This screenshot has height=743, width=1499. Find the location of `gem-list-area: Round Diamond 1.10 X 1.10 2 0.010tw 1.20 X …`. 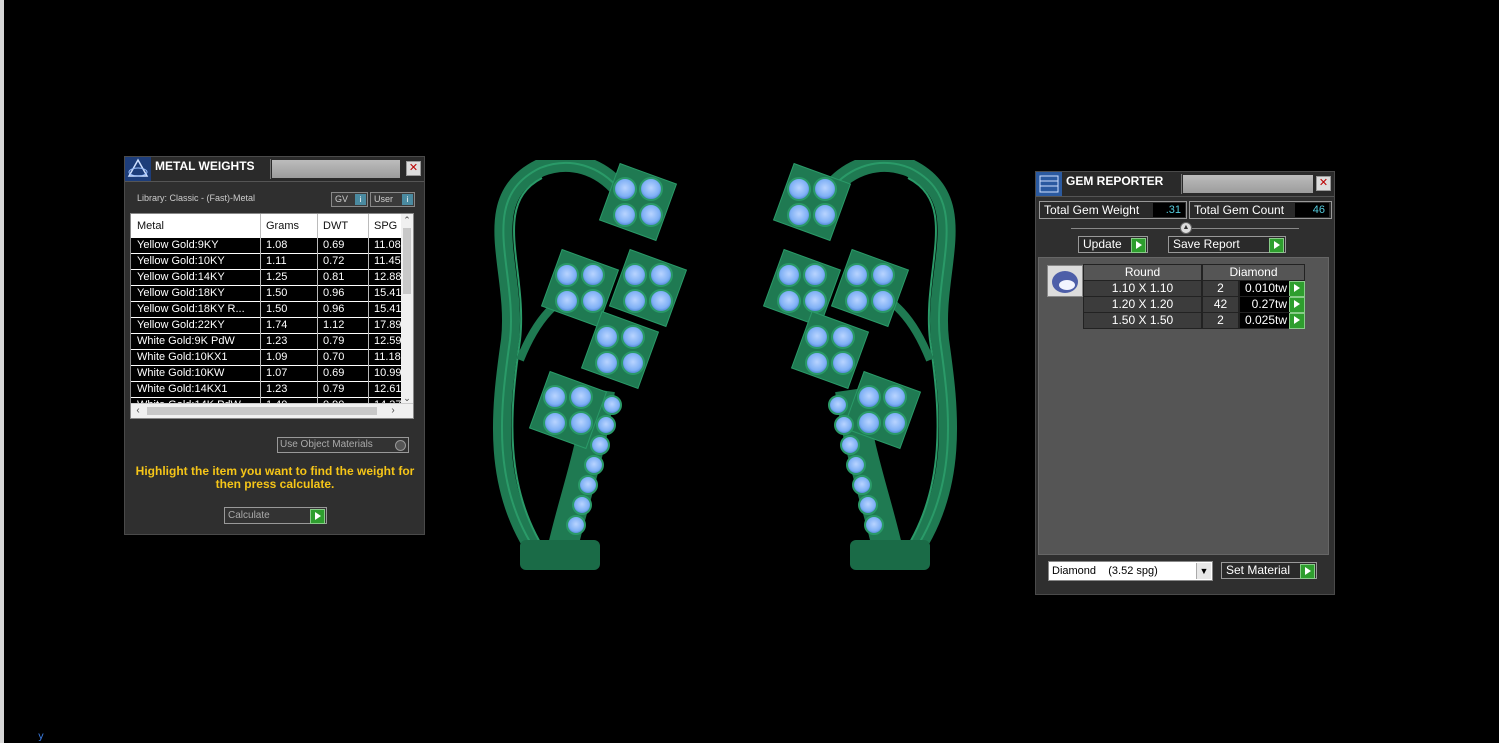

gem-list-area: Round Diamond 1.10 X 1.10 2 0.010tw 1.20 X … is located at coordinates (1183, 406).